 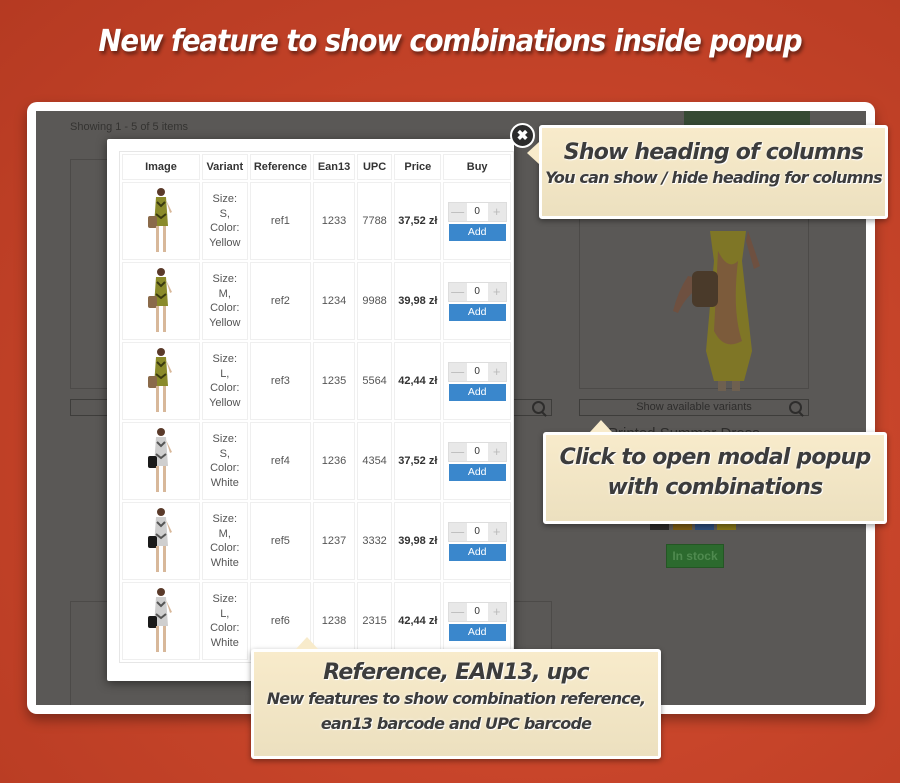 What do you see at coordinates (280, 301) in the screenshot?
I see `reference-cell: ref2` at bounding box center [280, 301].